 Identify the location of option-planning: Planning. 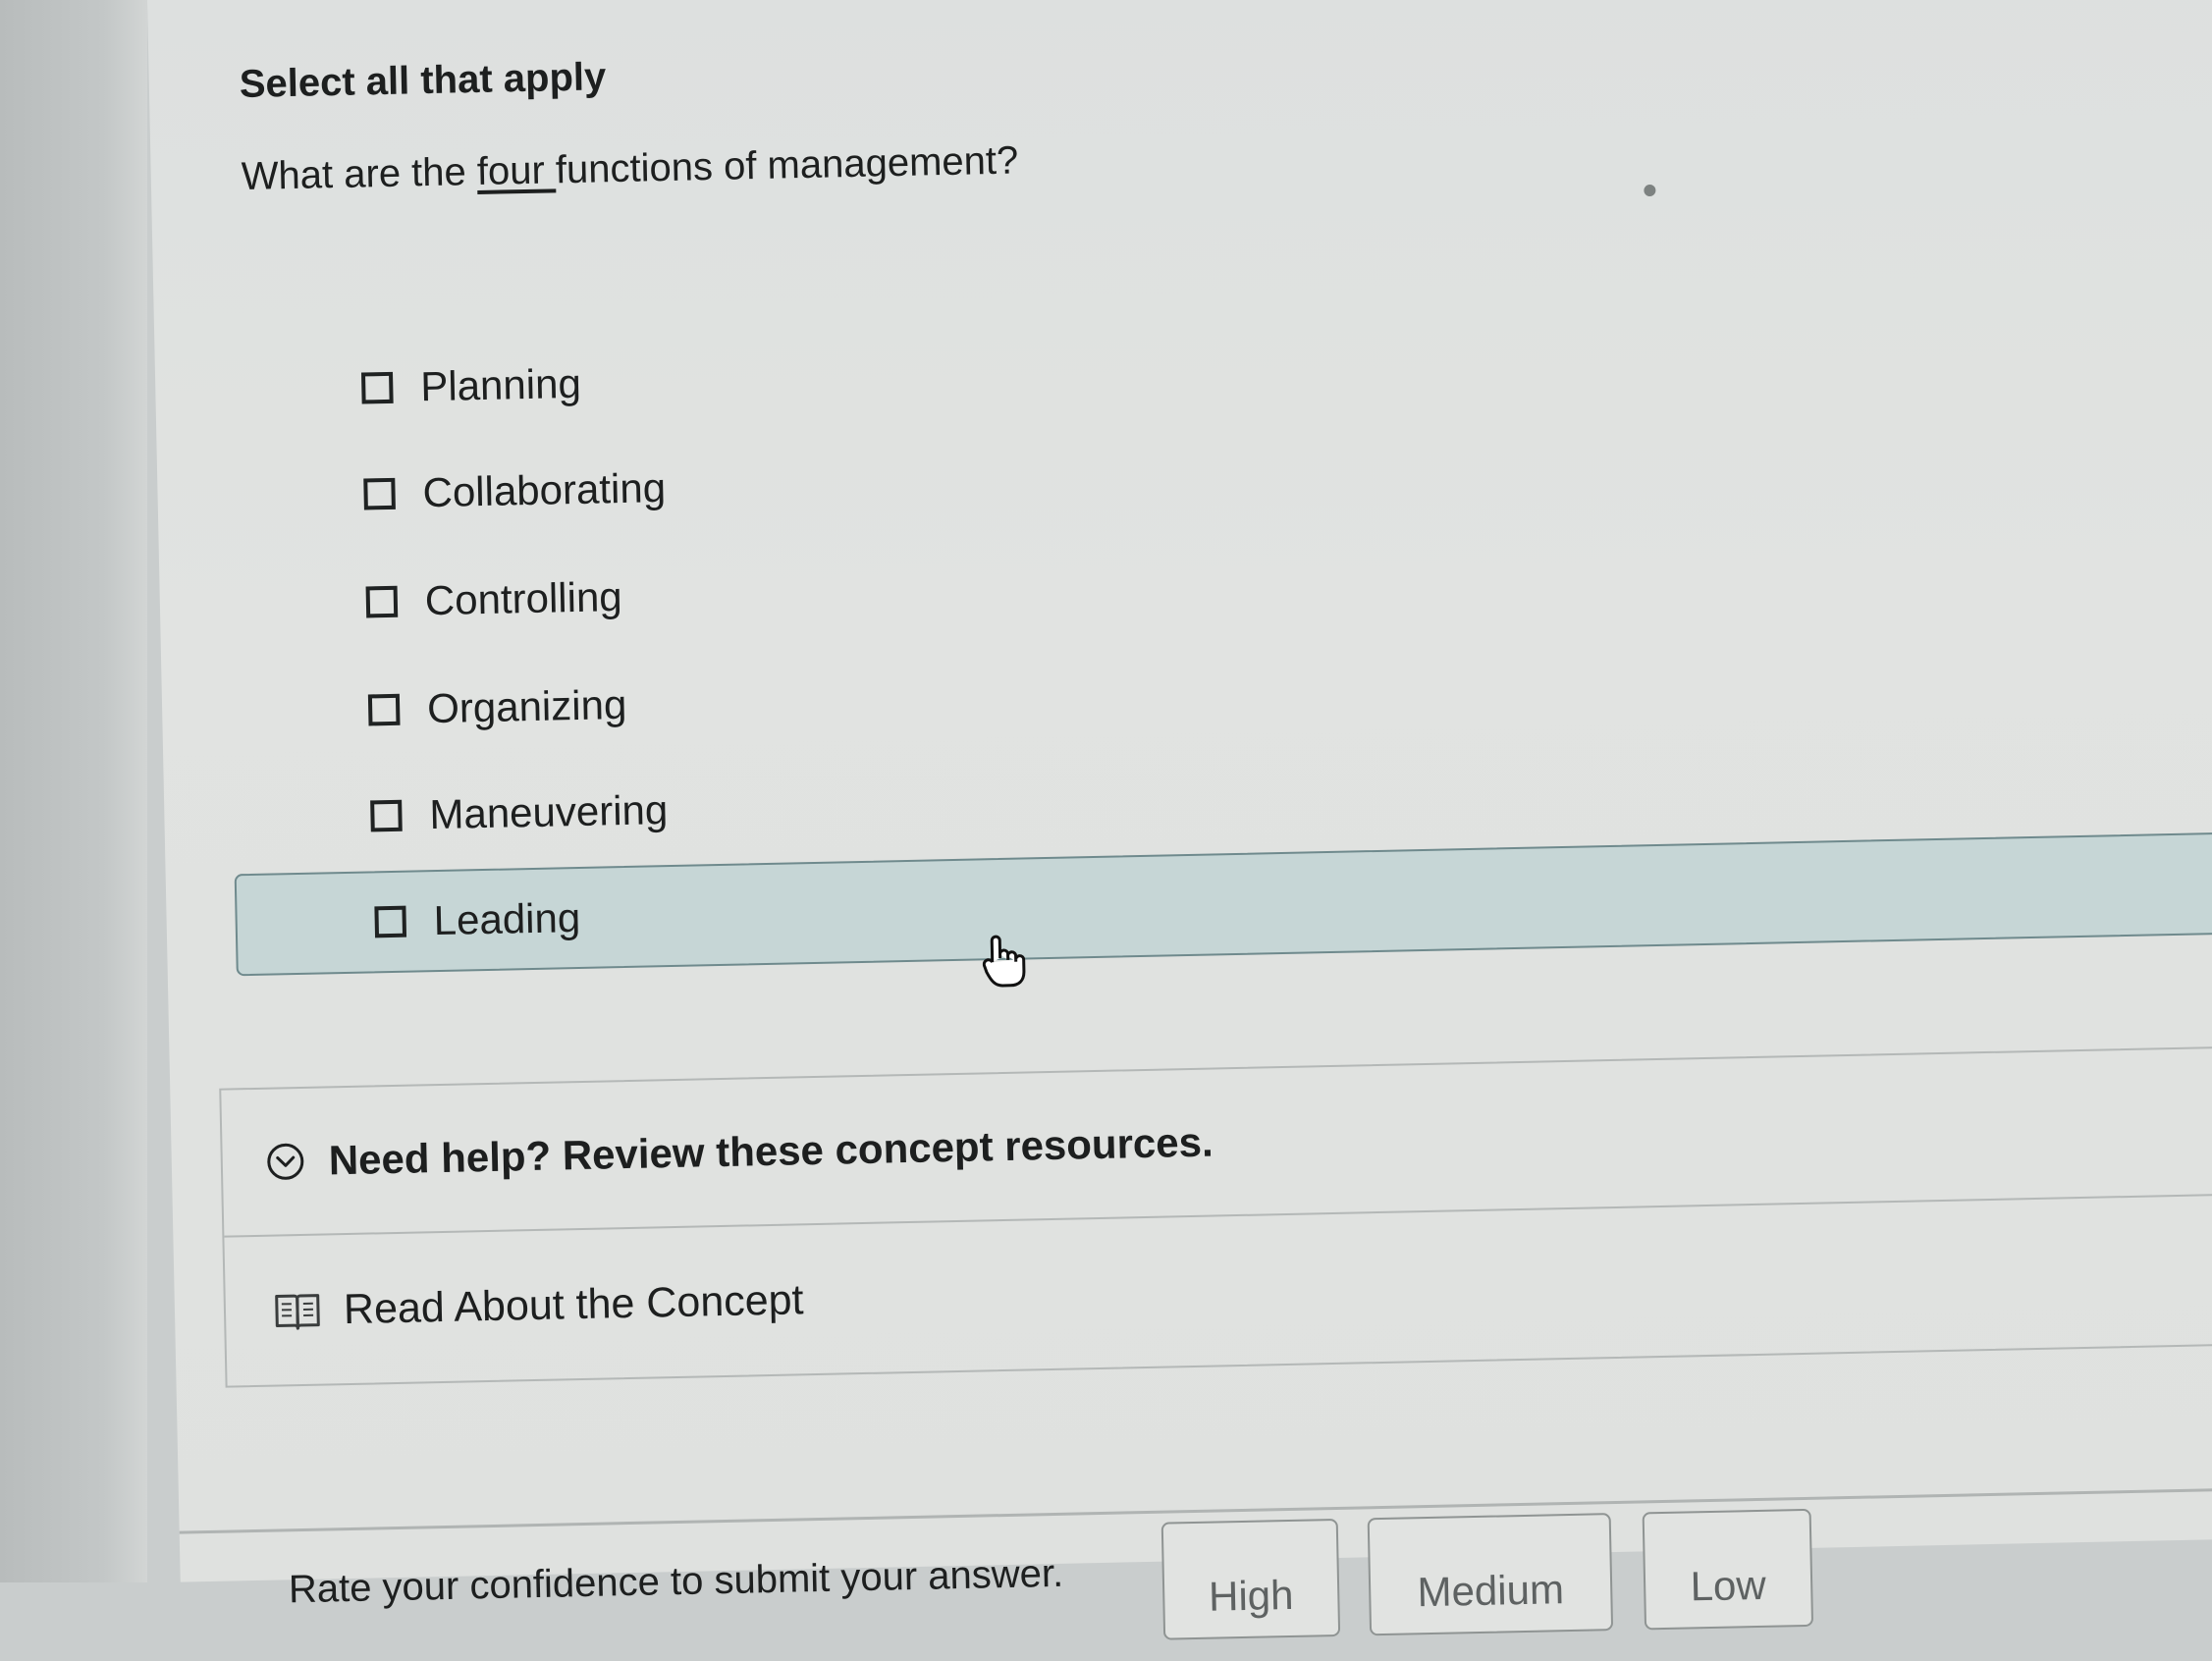
(470, 386).